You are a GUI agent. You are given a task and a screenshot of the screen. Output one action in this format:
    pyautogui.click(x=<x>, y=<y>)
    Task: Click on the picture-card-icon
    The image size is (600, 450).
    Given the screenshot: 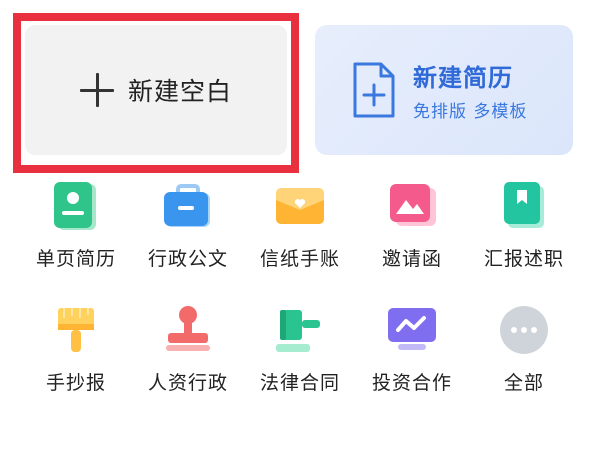 What is the action you would take?
    pyautogui.click(x=413, y=205)
    